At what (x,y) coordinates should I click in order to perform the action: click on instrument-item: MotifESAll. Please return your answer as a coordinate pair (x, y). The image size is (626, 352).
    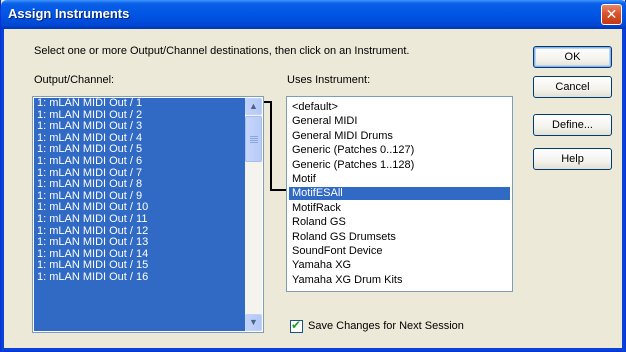
    Looking at the image, I should click on (399, 194).